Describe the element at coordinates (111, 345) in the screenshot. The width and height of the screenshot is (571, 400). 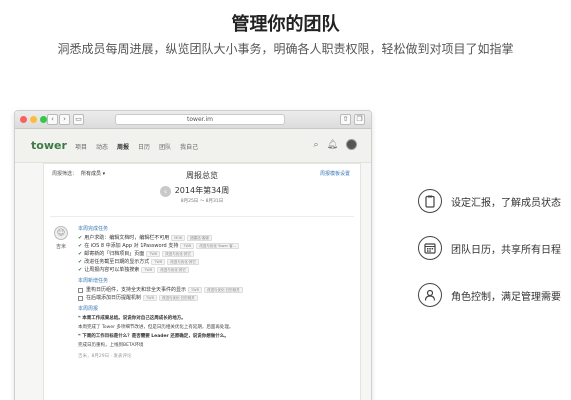
I see `report-answer: 完成日历重构，上线到BETA环境` at that location.